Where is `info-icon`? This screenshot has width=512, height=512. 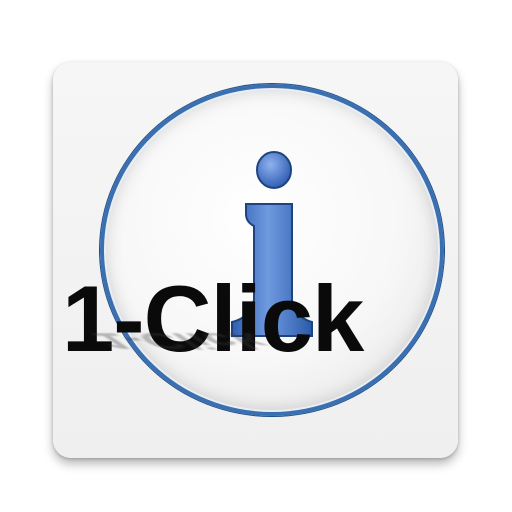 info-icon is located at coordinates (272, 244).